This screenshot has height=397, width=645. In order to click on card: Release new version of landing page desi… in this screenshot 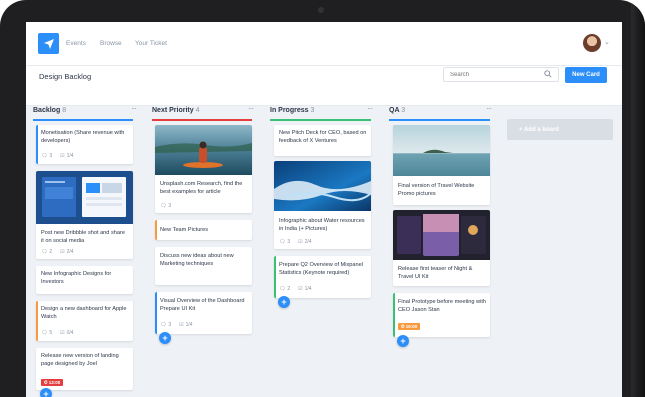, I will do `click(84, 369)`.